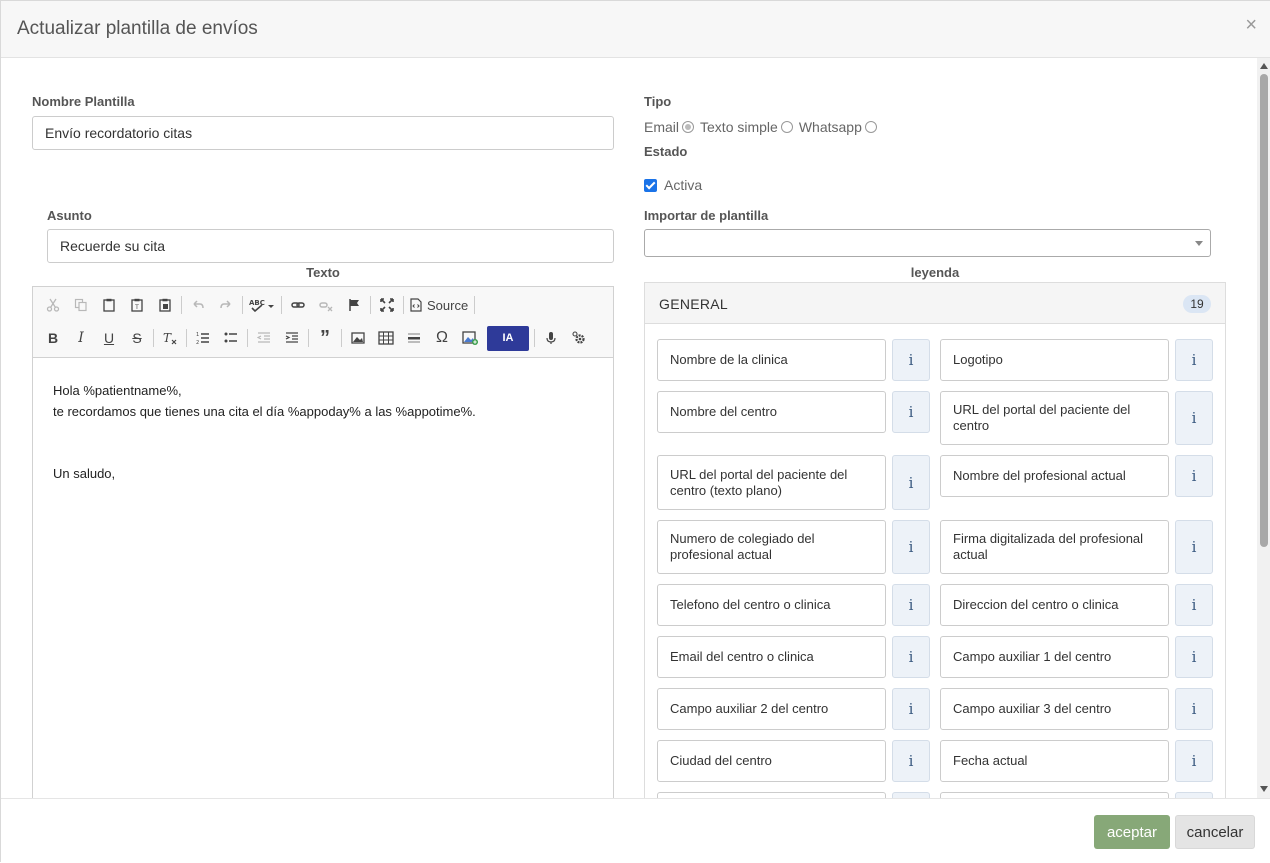 This screenshot has height=863, width=1270. What do you see at coordinates (579, 338) in the screenshot?
I see `settings-gear-icon` at bounding box center [579, 338].